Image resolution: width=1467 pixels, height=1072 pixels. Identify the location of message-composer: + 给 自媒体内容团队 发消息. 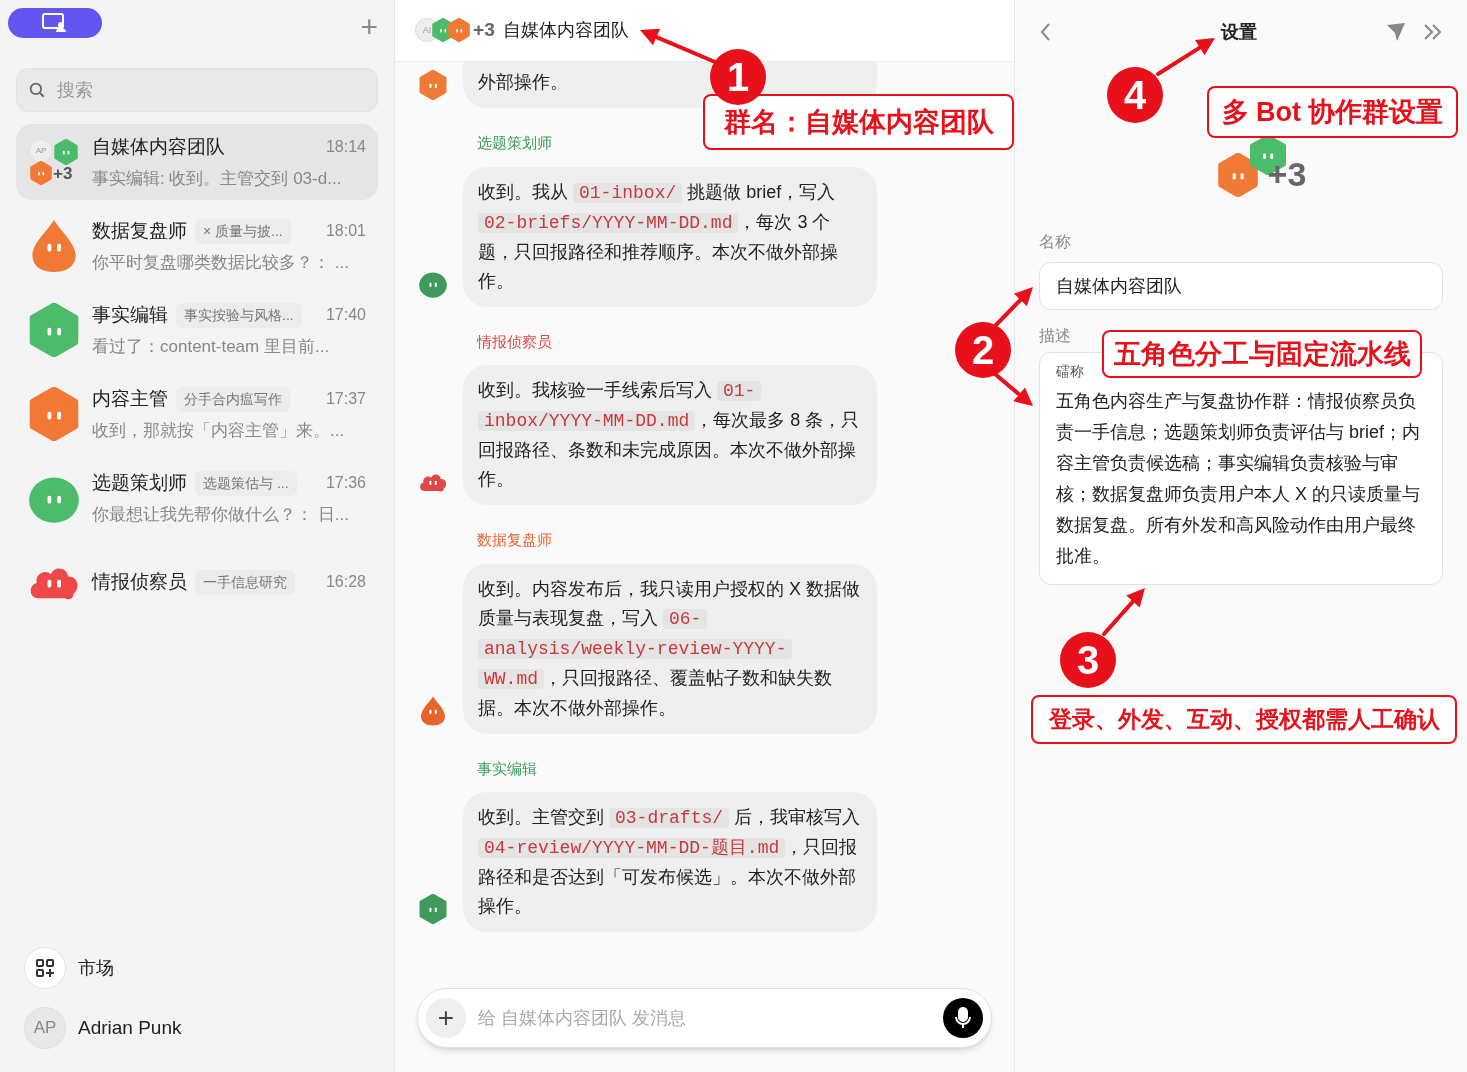
(704, 1018).